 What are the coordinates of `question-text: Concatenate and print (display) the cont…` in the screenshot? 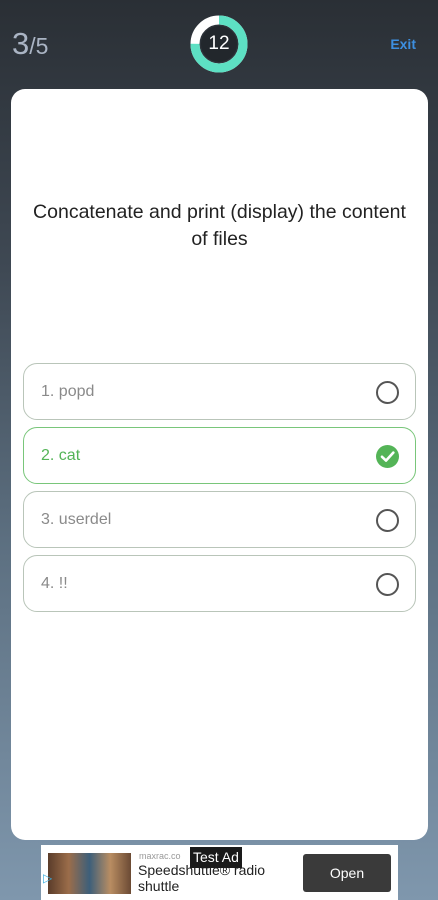 It's located at (219, 225).